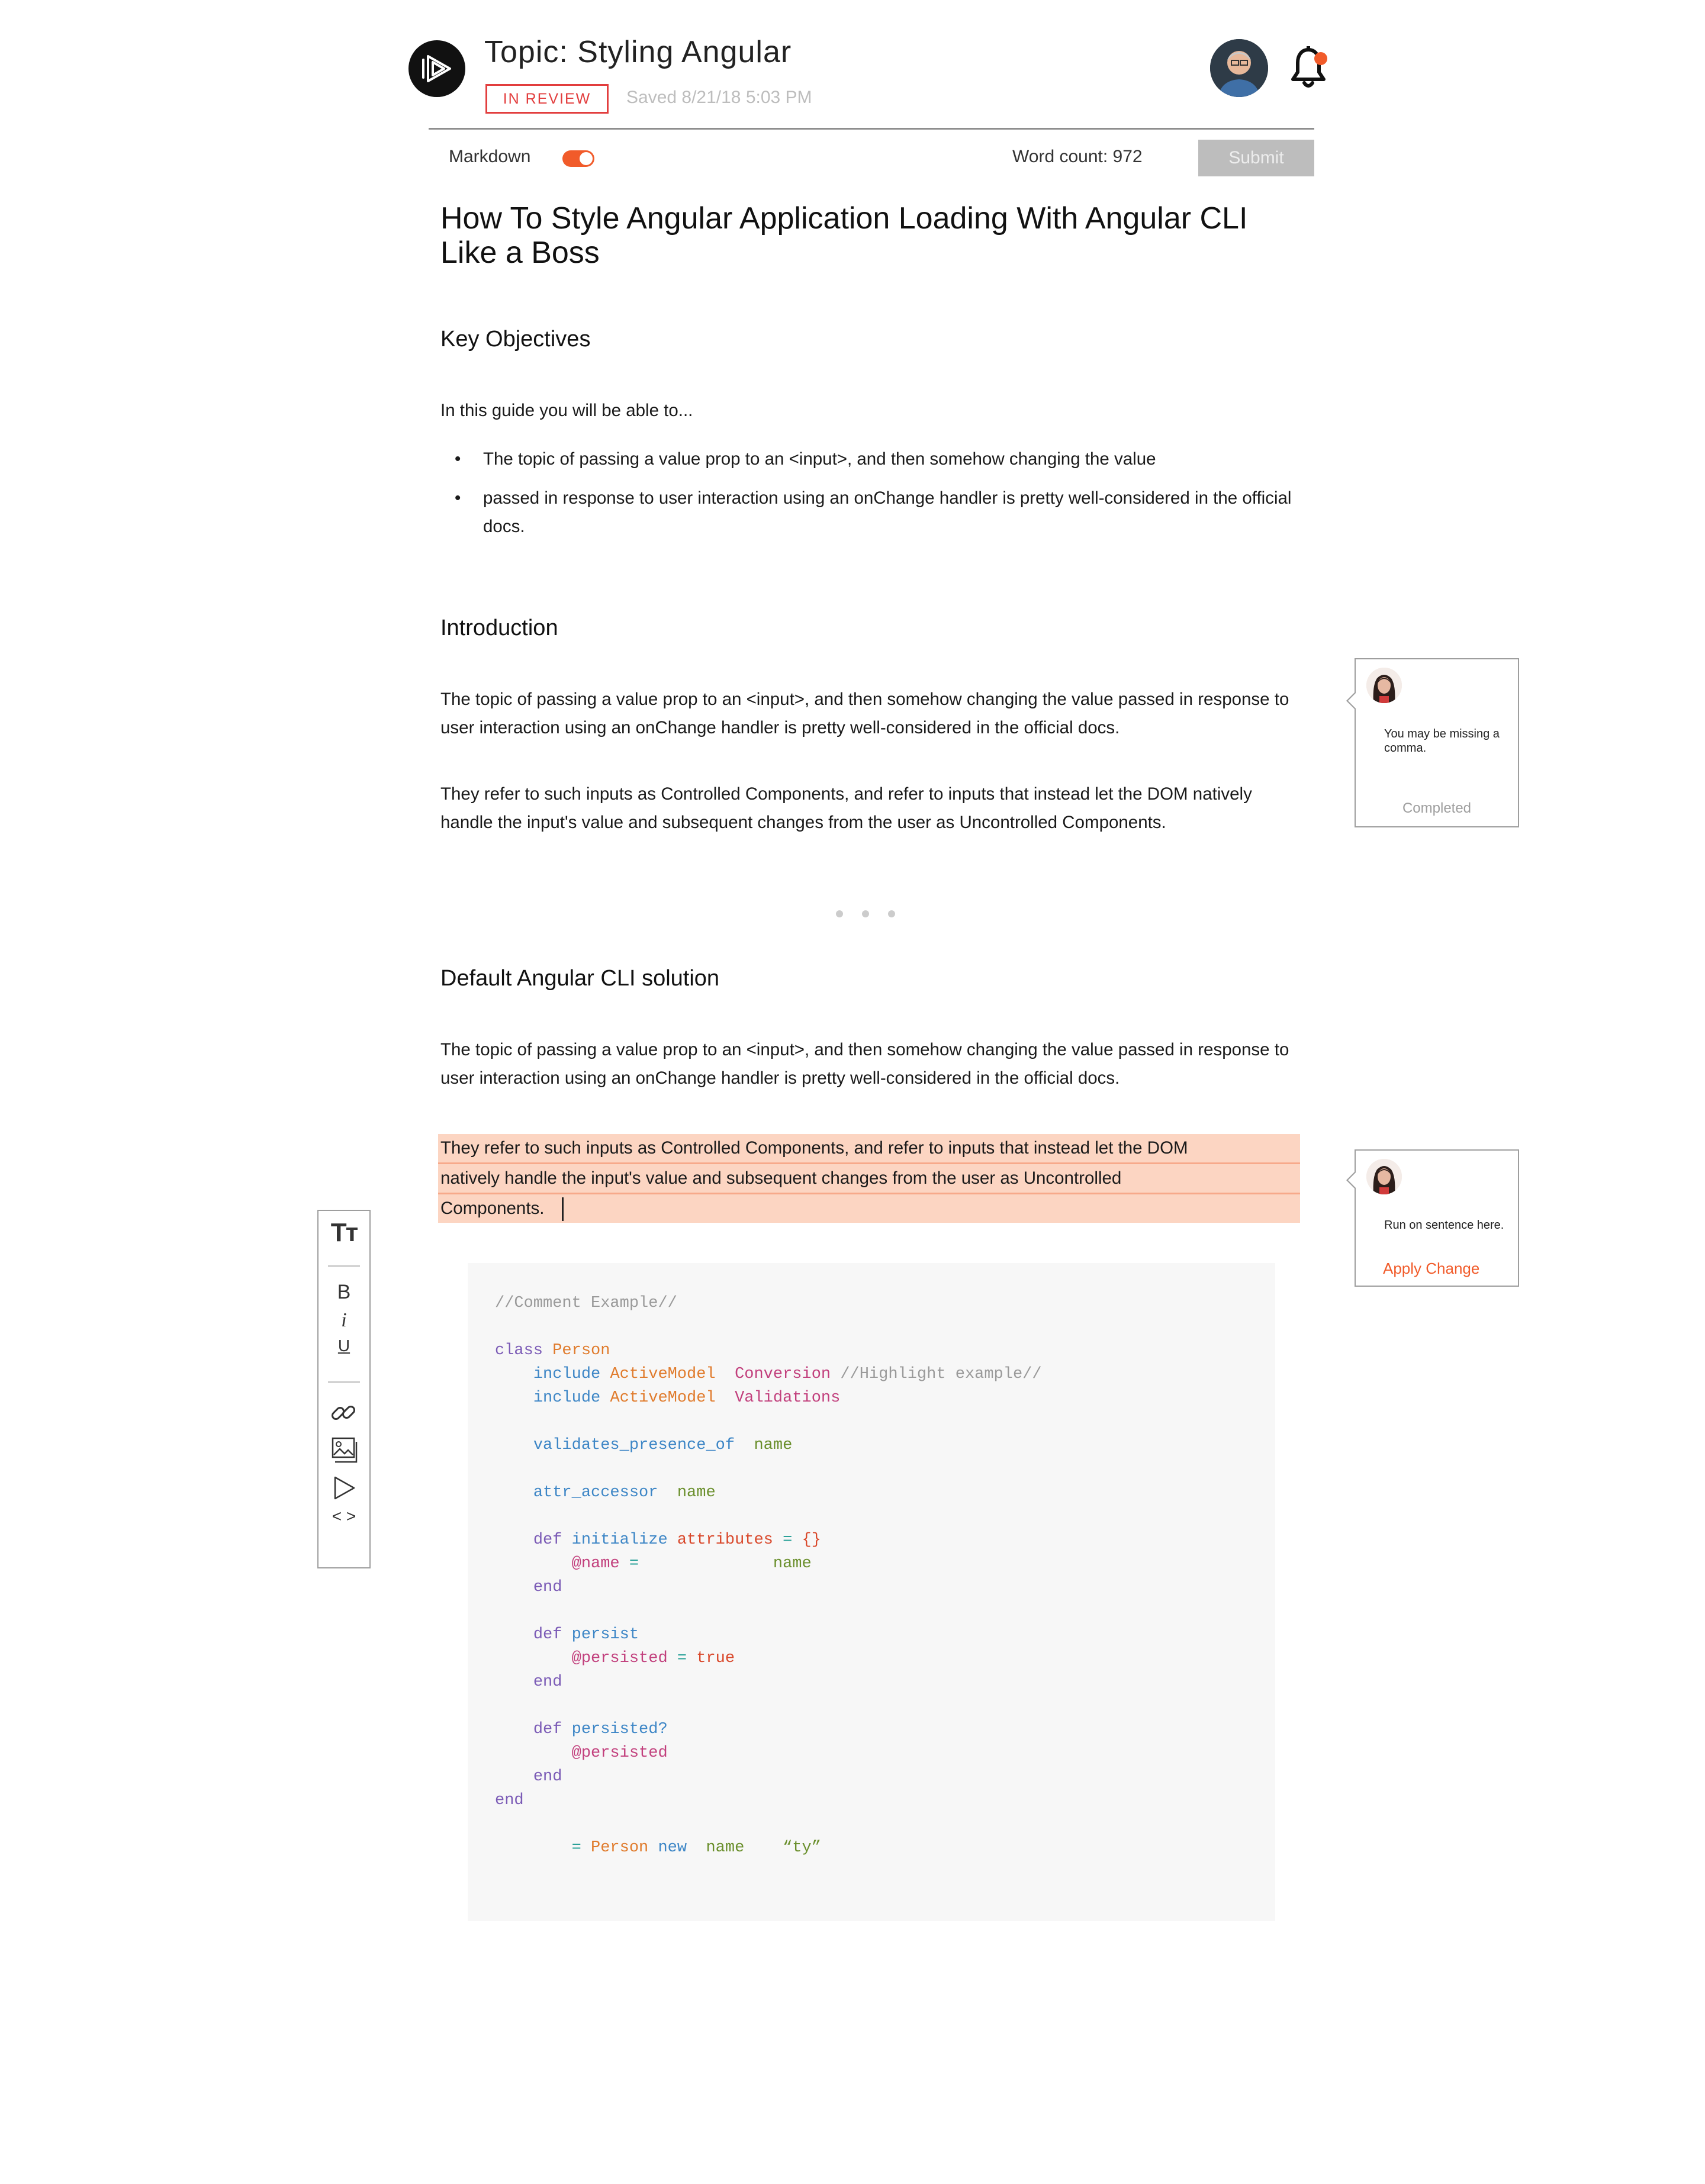 This screenshot has height=2184, width=1705. What do you see at coordinates (619, 1540) in the screenshot?
I see `code-method: initialize` at bounding box center [619, 1540].